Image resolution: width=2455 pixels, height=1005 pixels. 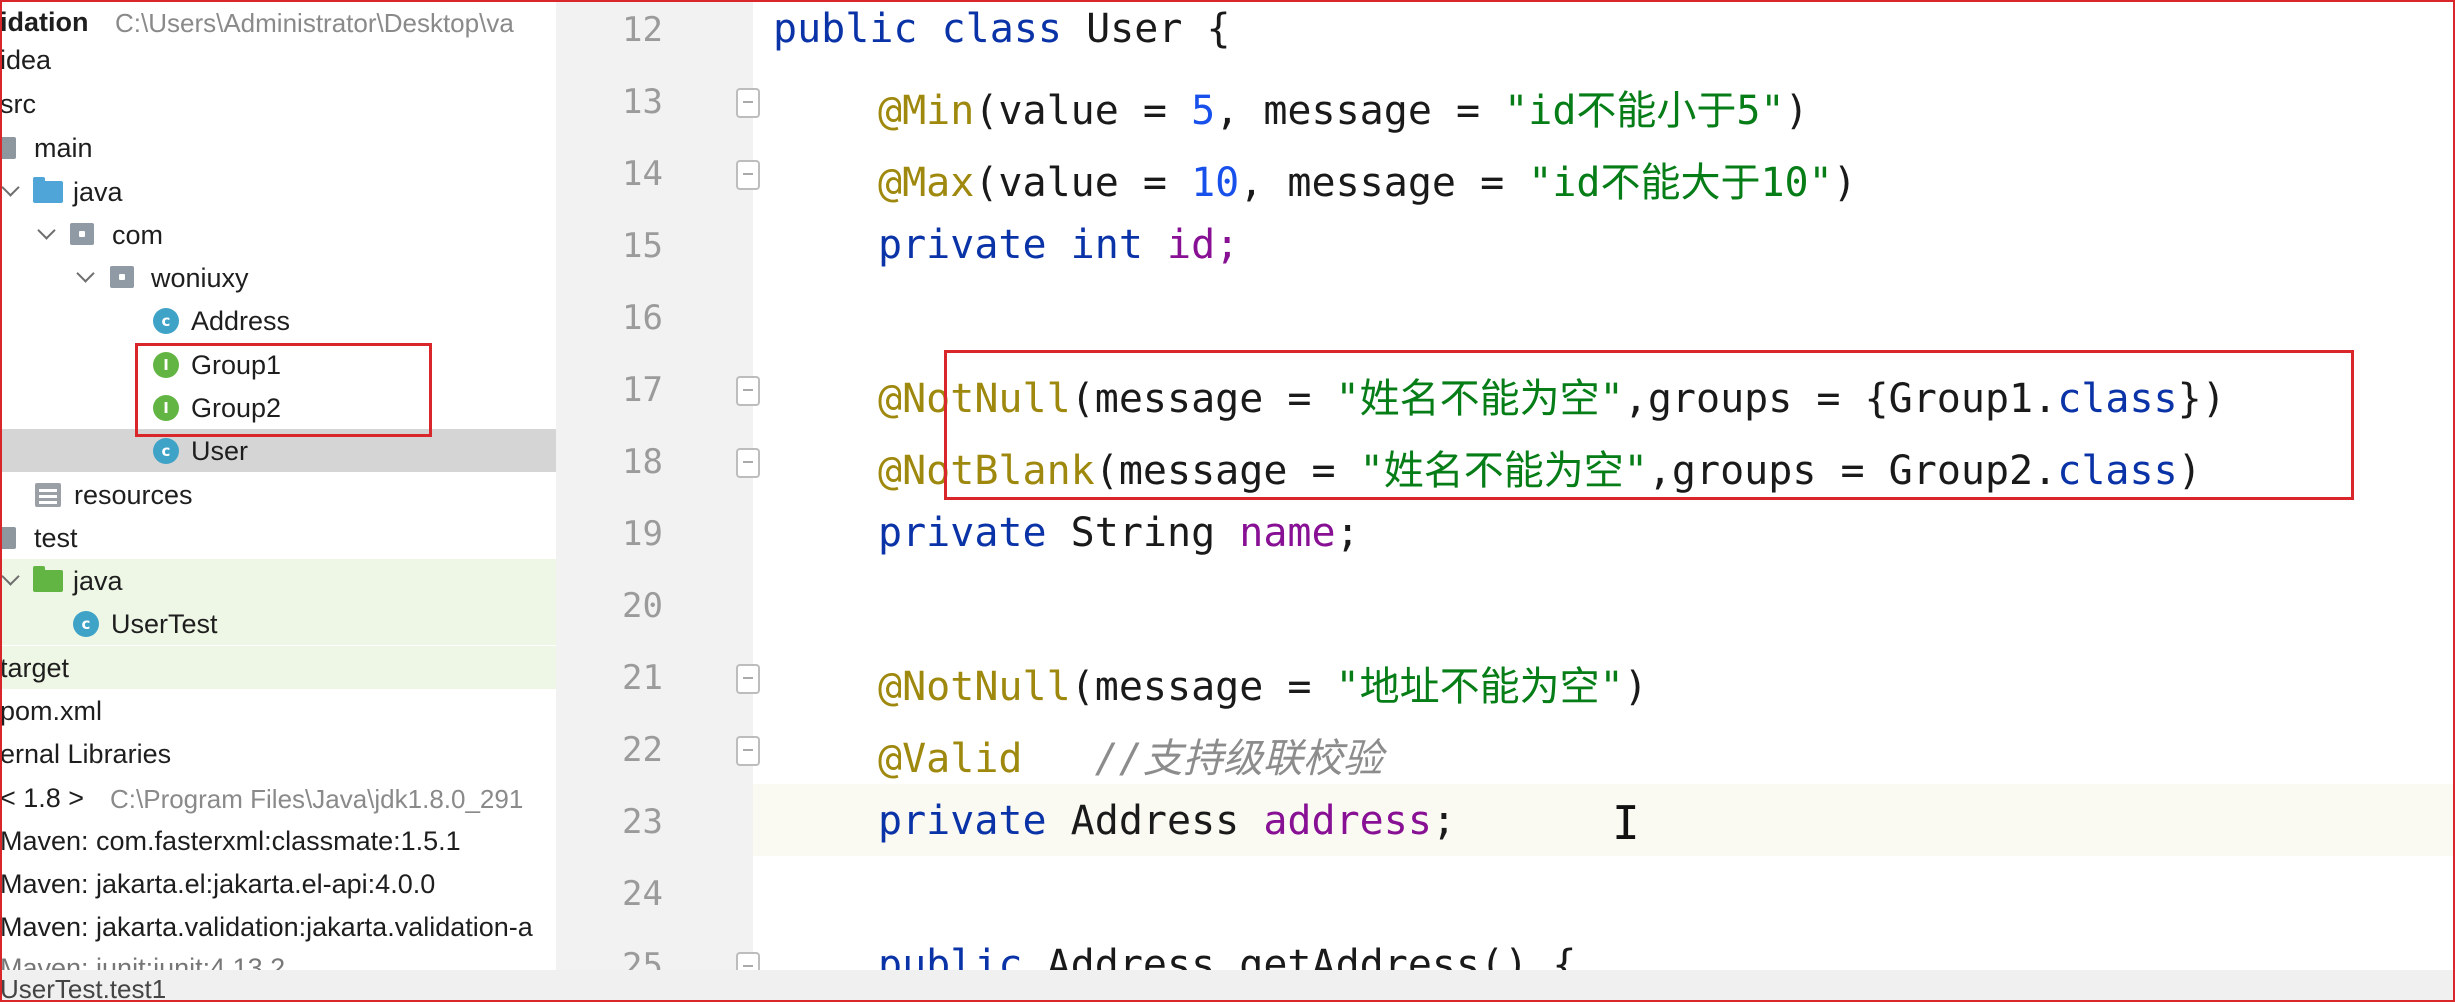 What do you see at coordinates (1227, 986) in the screenshot?
I see `bottom-tab-bar` at bounding box center [1227, 986].